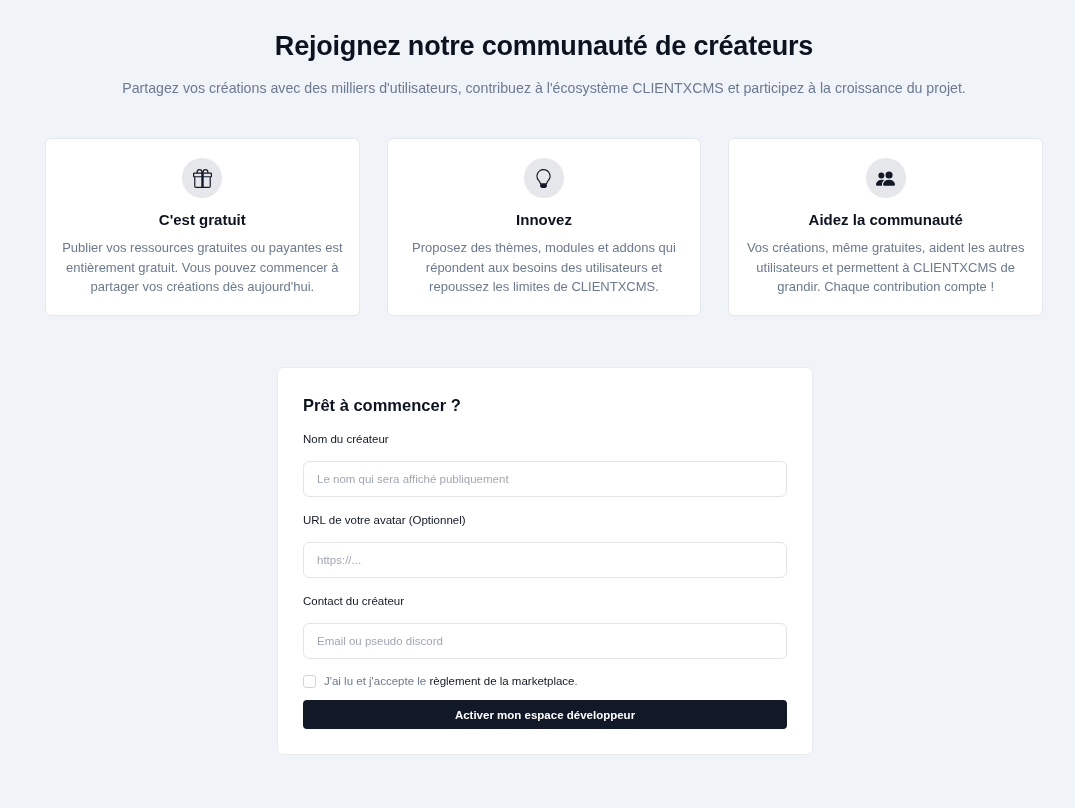 This screenshot has height=808, width=1075. What do you see at coordinates (502, 681) in the screenshot?
I see `rules-link: règlement de la marketplace` at bounding box center [502, 681].